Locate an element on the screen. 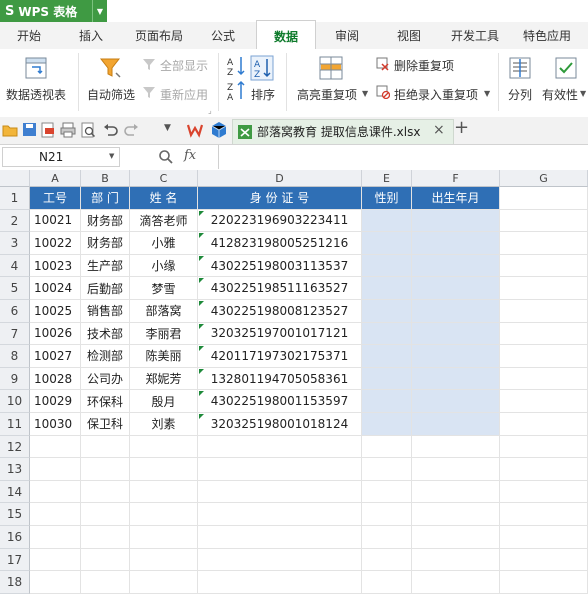 The width and height of the screenshot is (588, 594). tab-developer: 开发工具 is located at coordinates (475, 35).